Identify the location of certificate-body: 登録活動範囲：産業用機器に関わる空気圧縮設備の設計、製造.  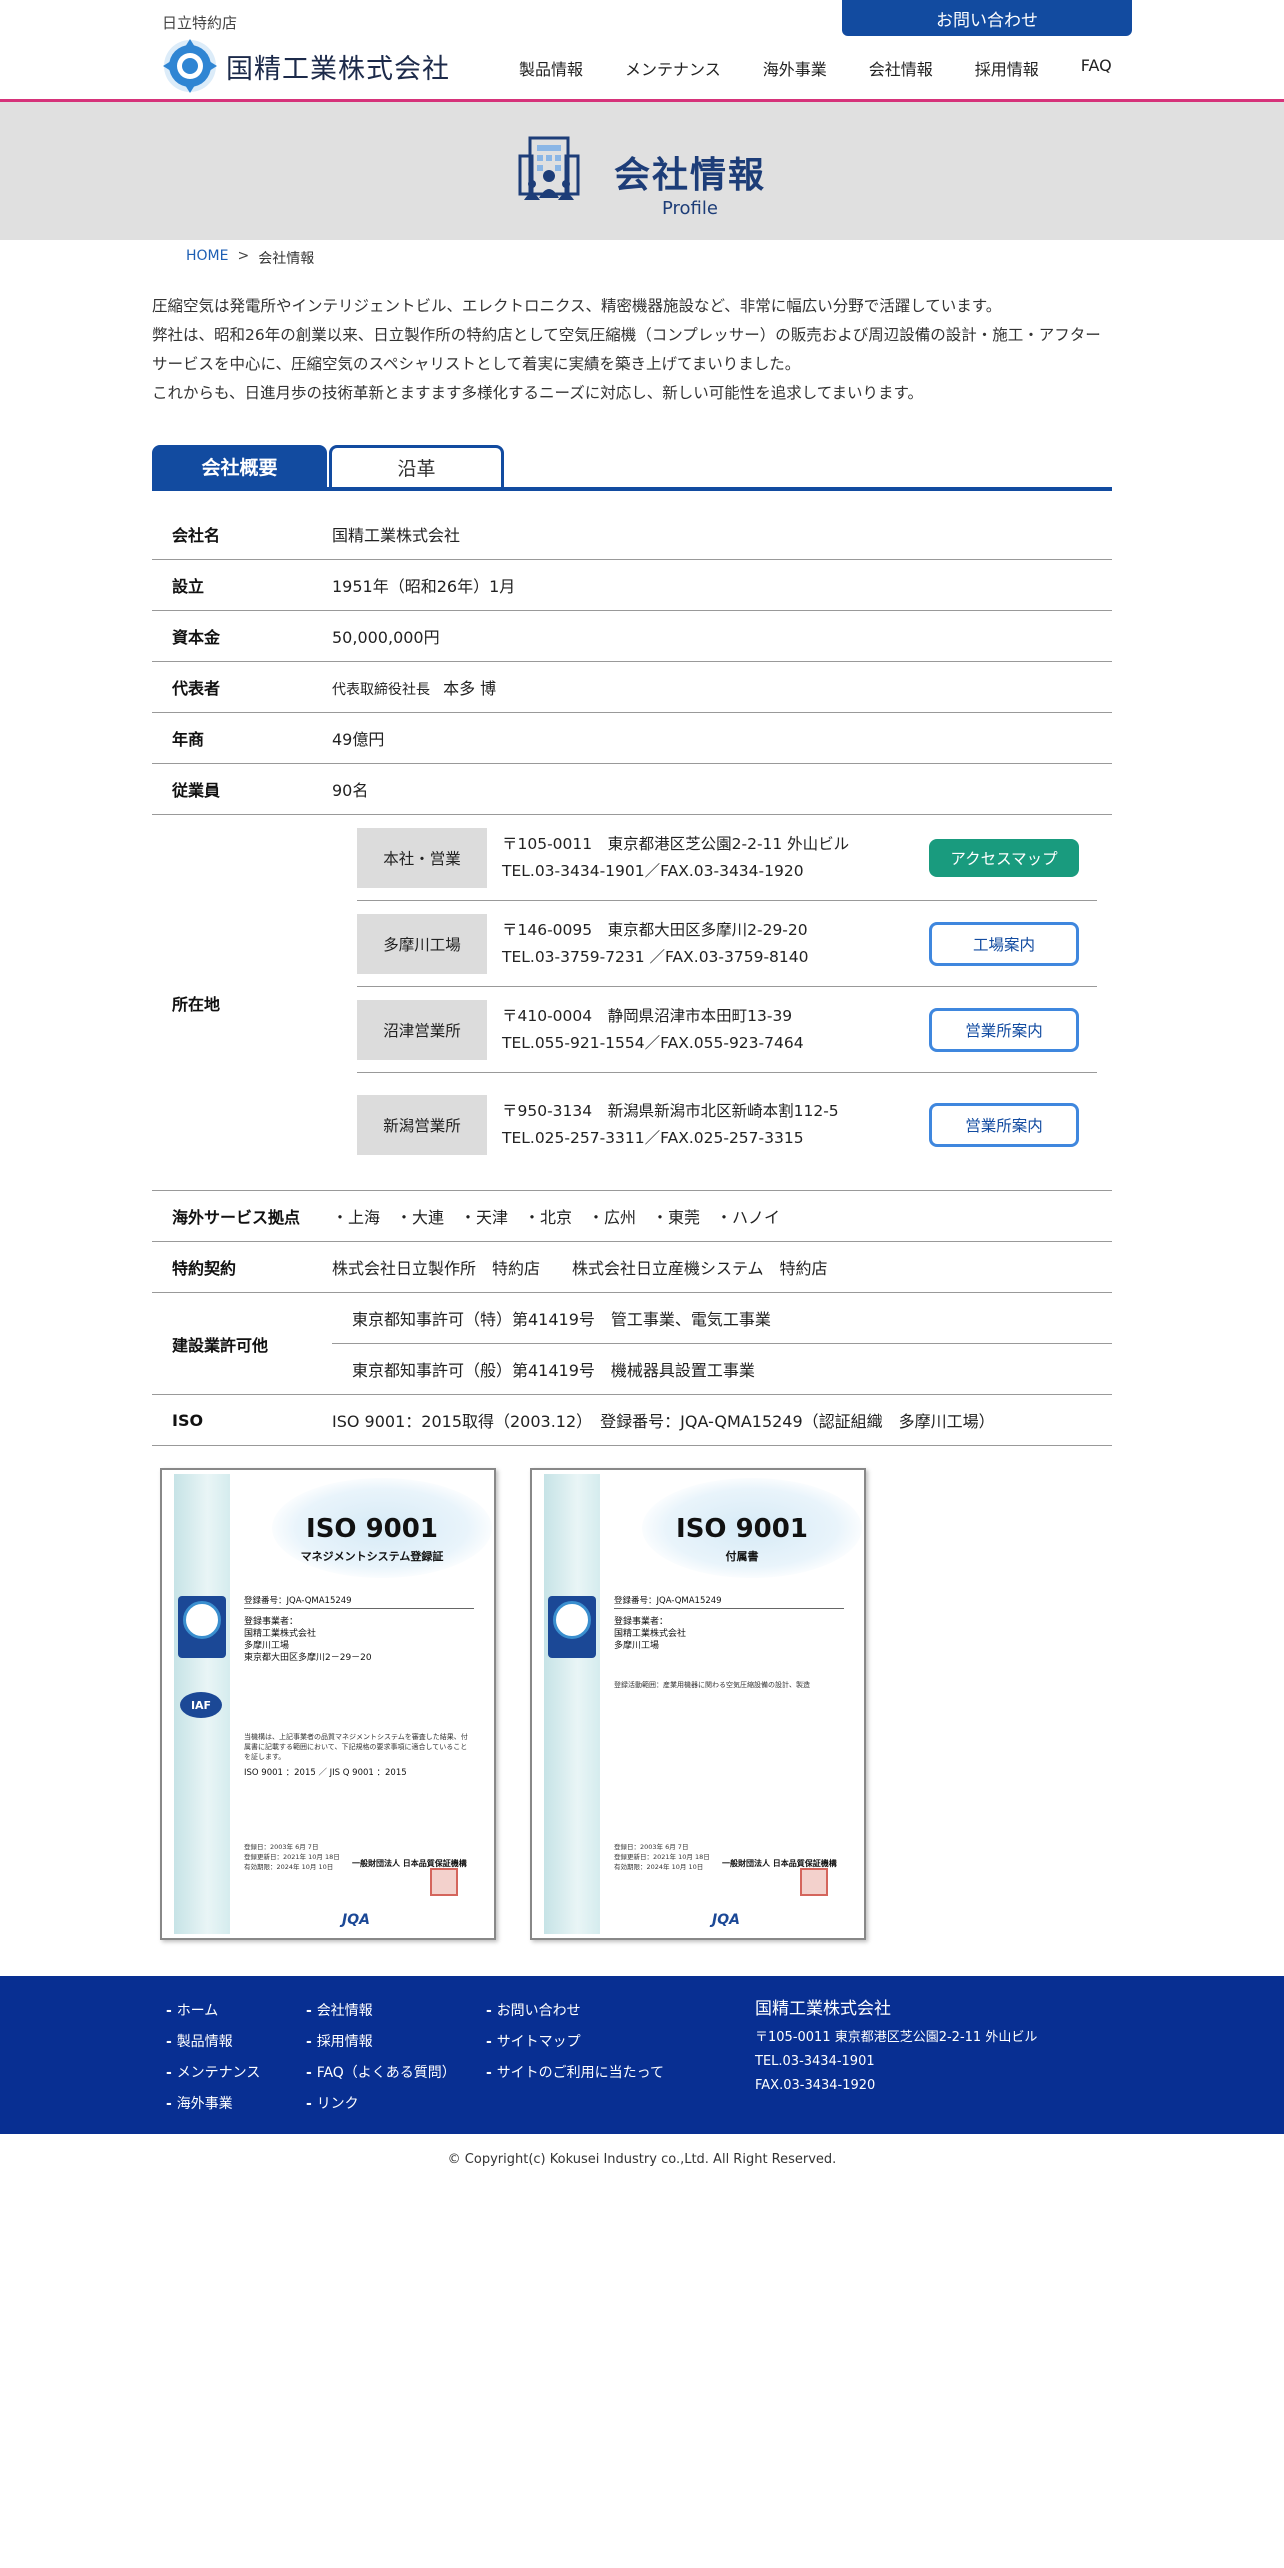
(712, 1685).